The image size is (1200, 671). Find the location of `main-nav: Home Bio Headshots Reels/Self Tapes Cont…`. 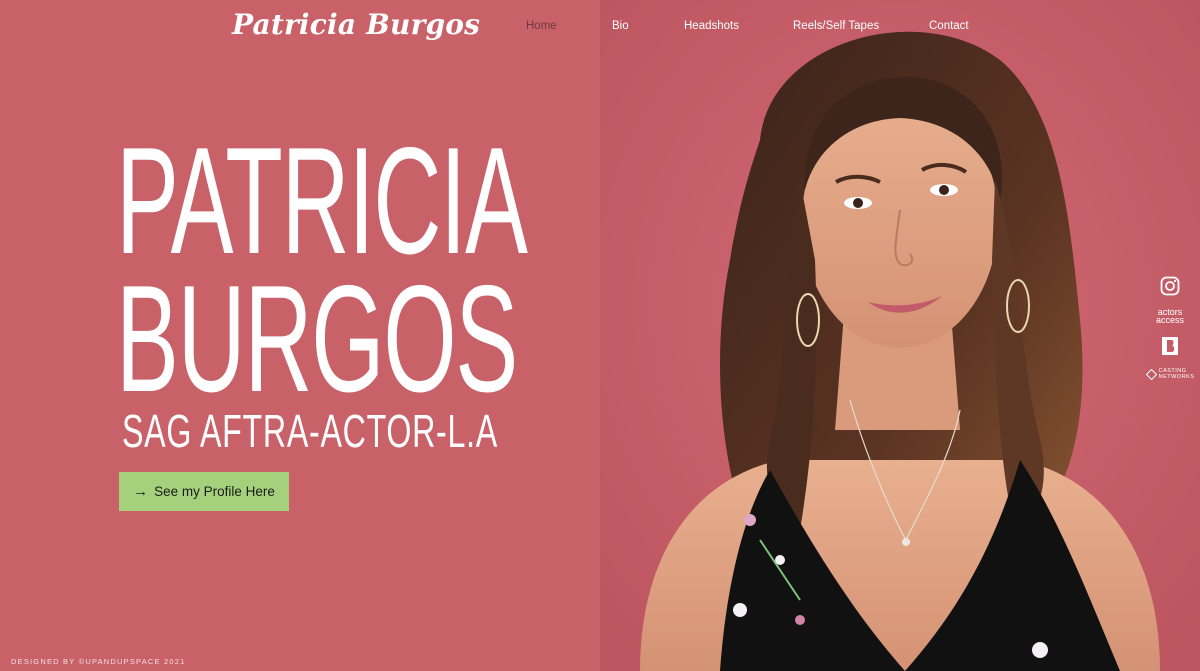

main-nav: Home Bio Headshots Reels/Self Tapes Cont… is located at coordinates (600, 30).